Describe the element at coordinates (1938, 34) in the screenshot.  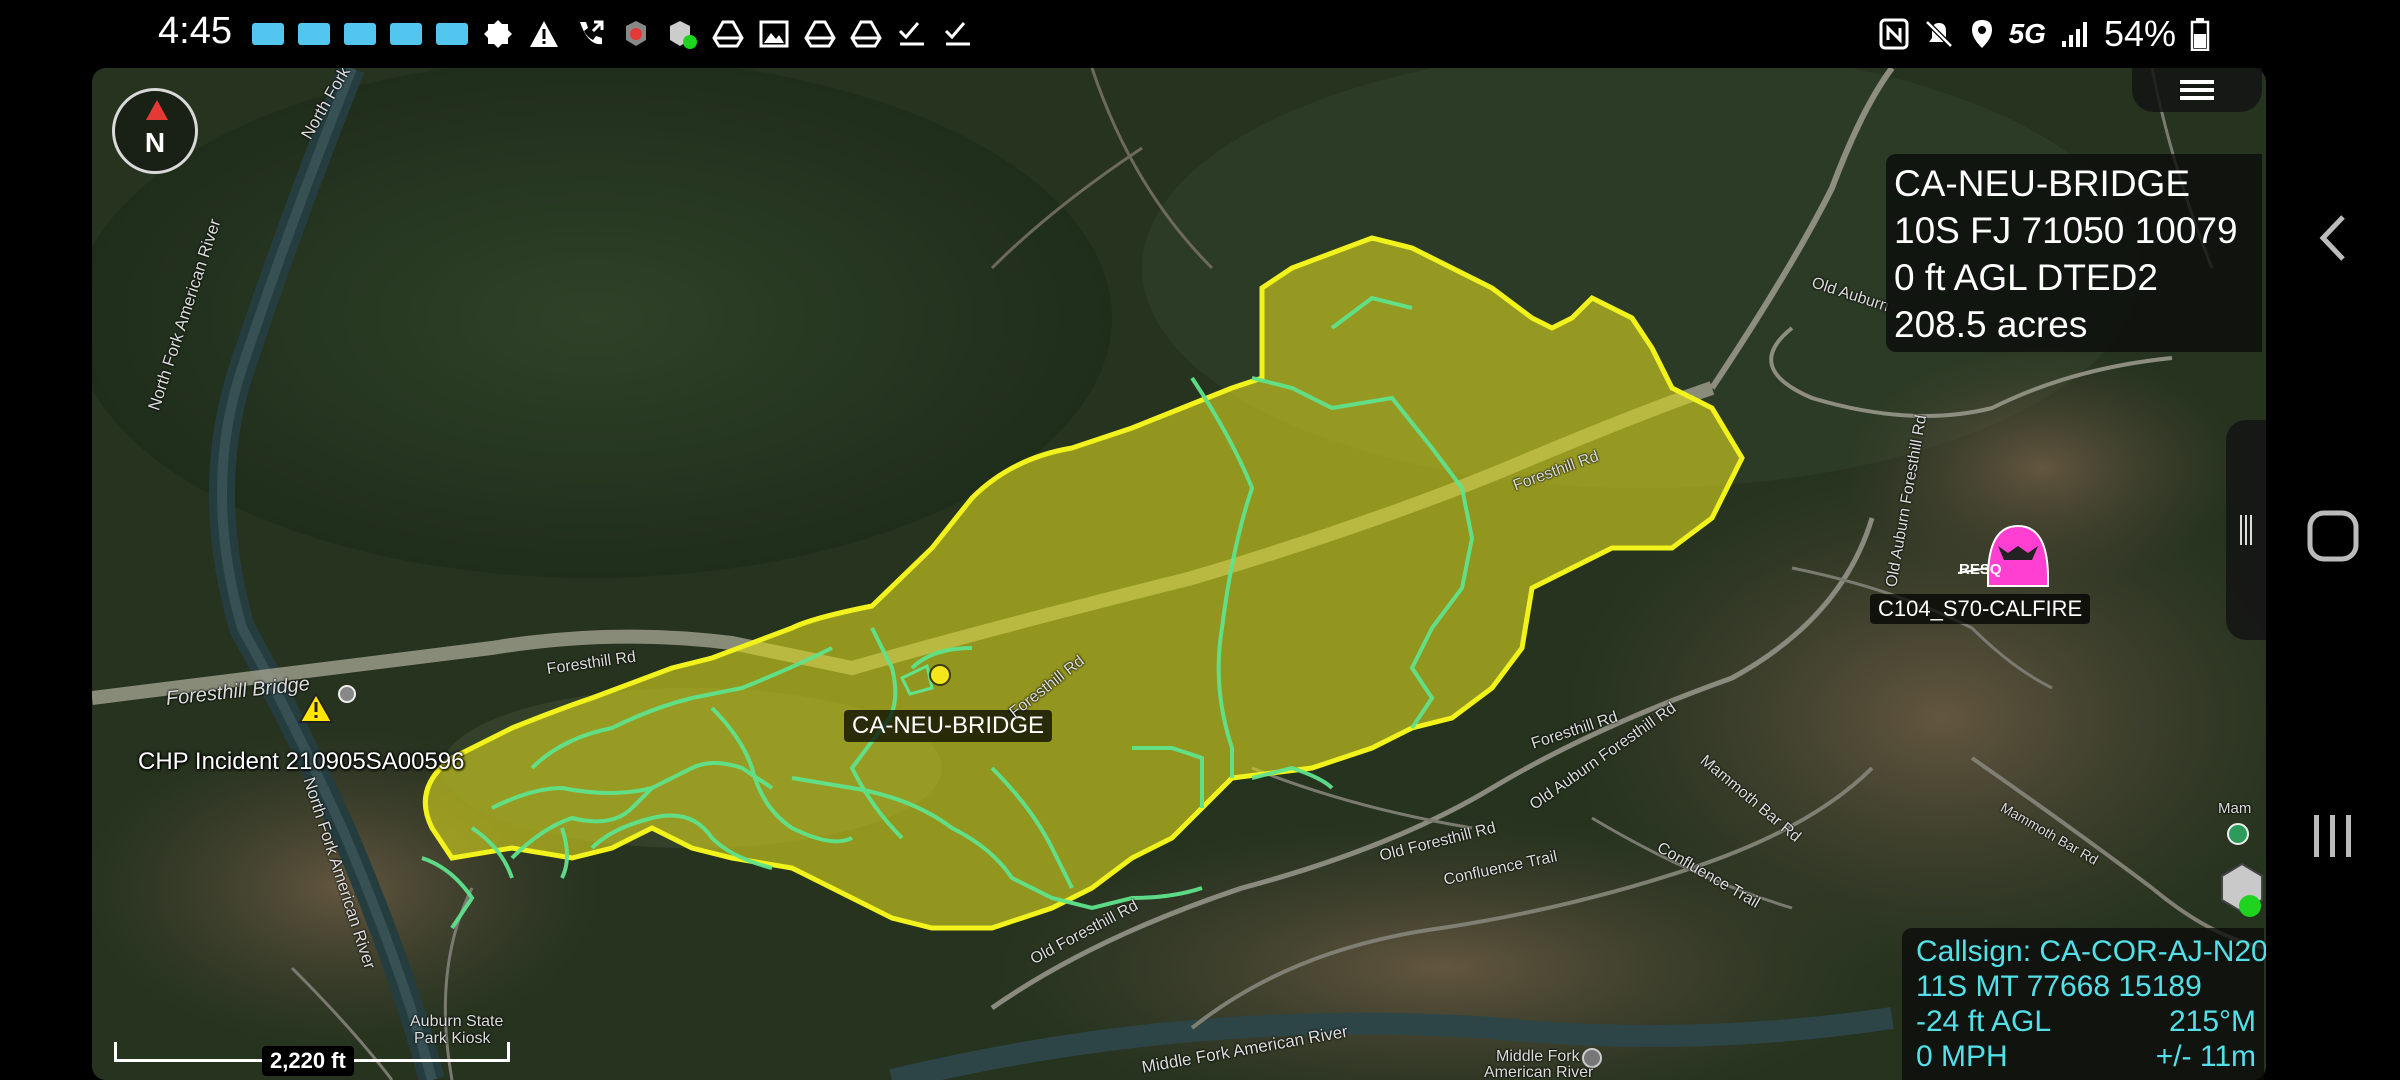
I see `mute-icon` at that location.